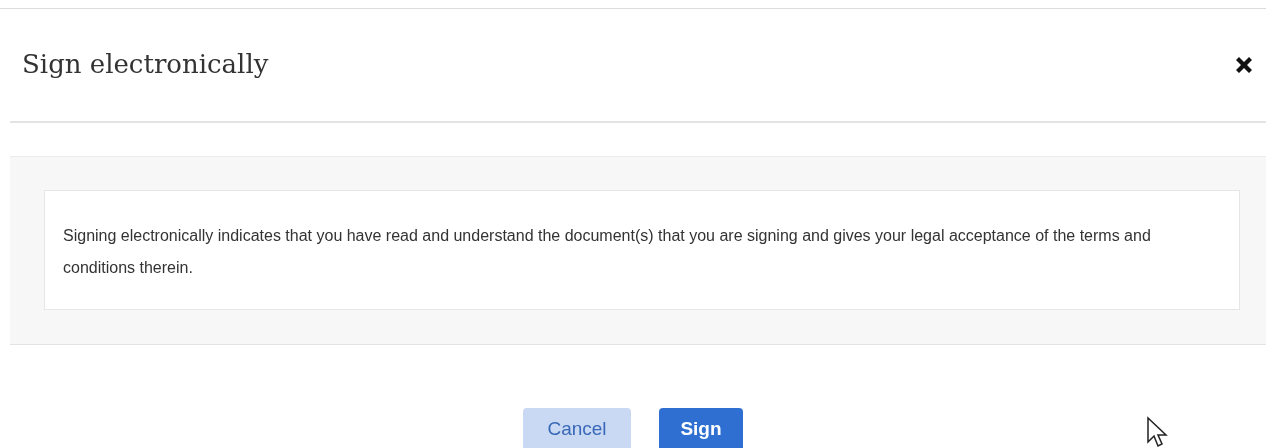 The image size is (1266, 448). Describe the element at coordinates (145, 65) in the screenshot. I see `dialog-title: Sign electronically` at that location.